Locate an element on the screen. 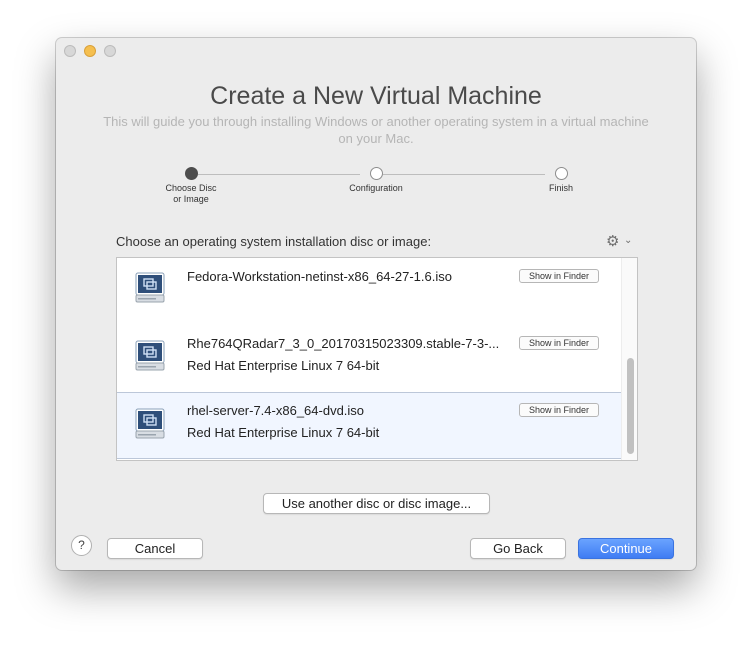  scrollbar-thumb is located at coordinates (630, 406).